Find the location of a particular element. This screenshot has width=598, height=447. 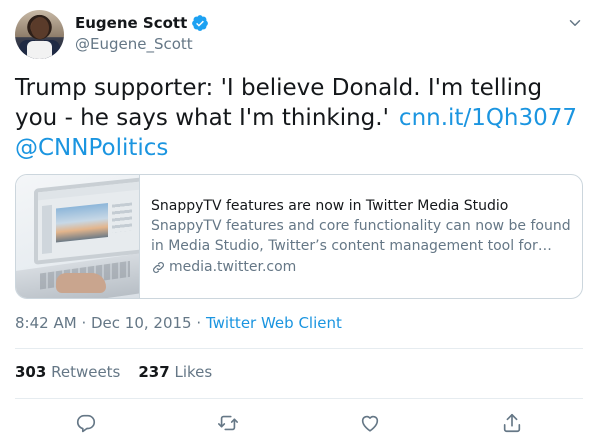

laptop-video is located at coordinates (82, 223).